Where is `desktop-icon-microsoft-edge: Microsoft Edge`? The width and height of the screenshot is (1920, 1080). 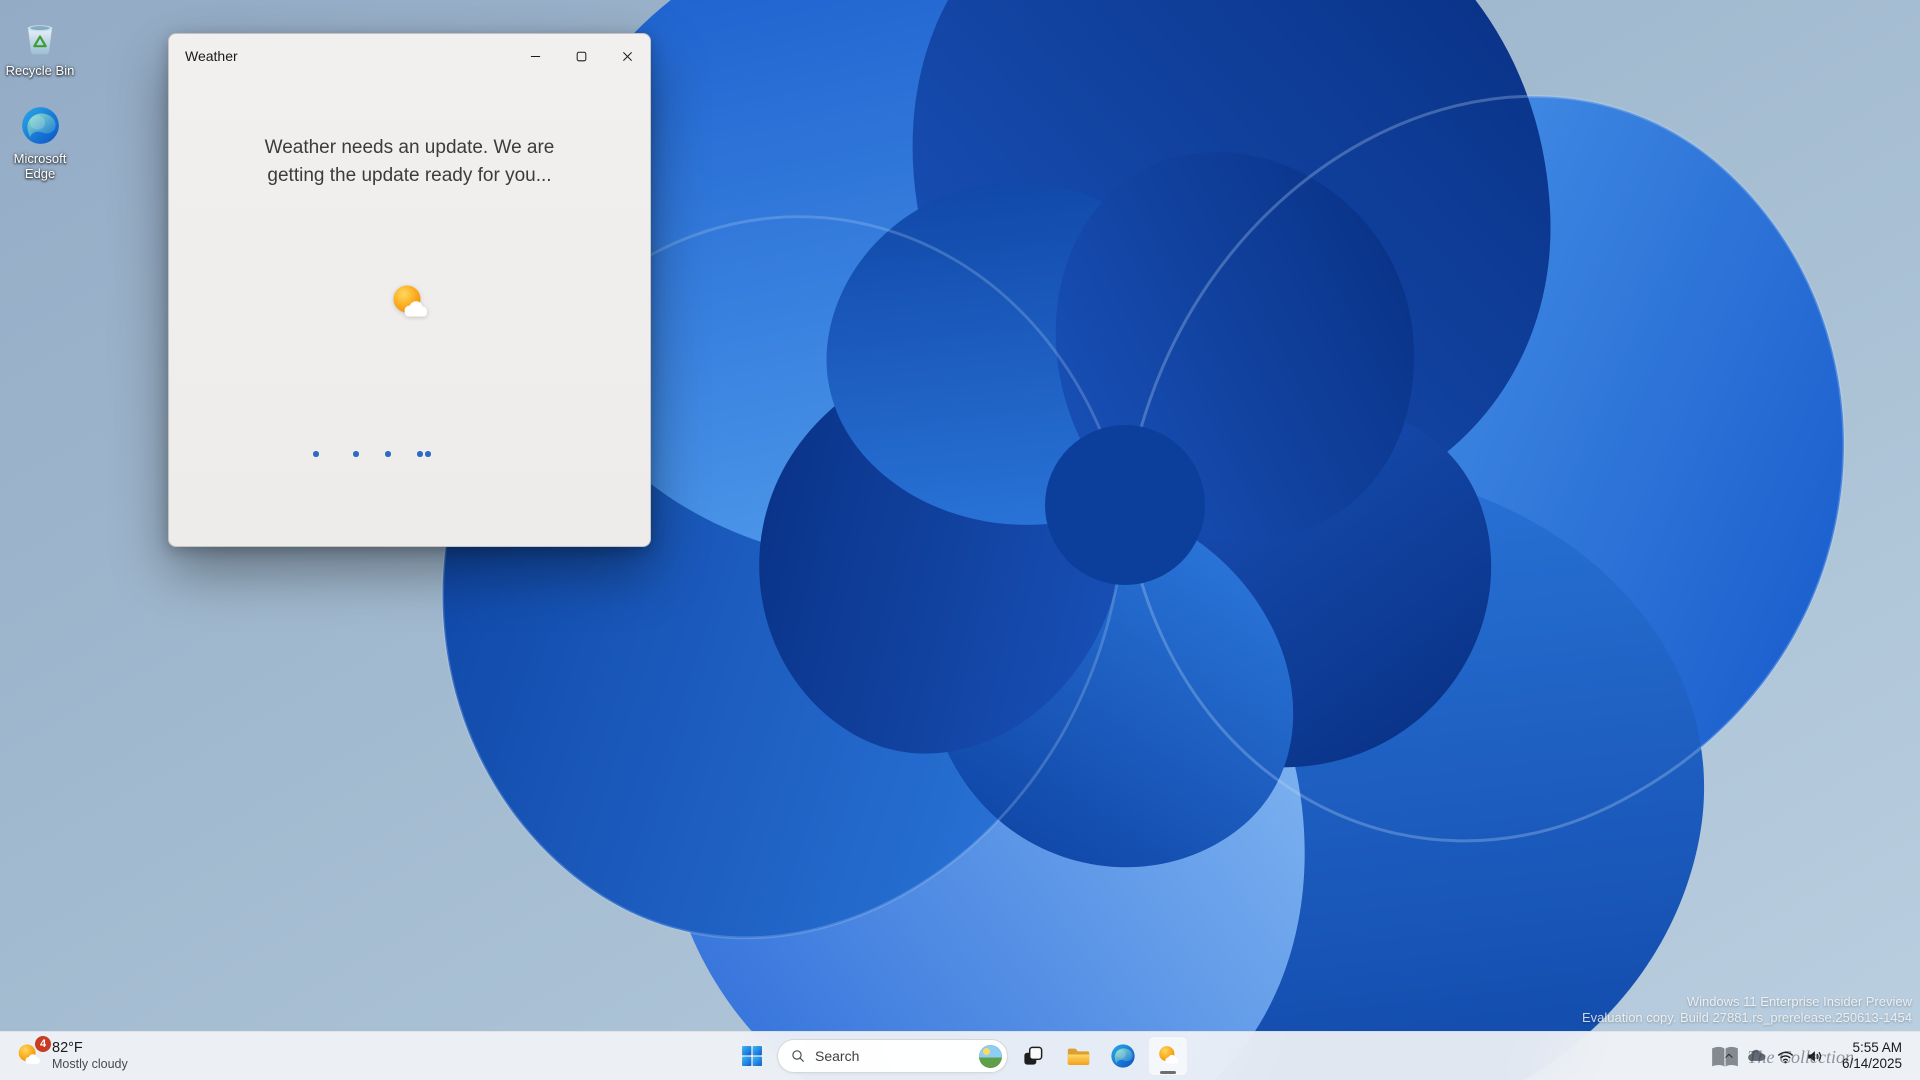
desktop-icon-microsoft-edge: Microsoft Edge is located at coordinates (41, 141).